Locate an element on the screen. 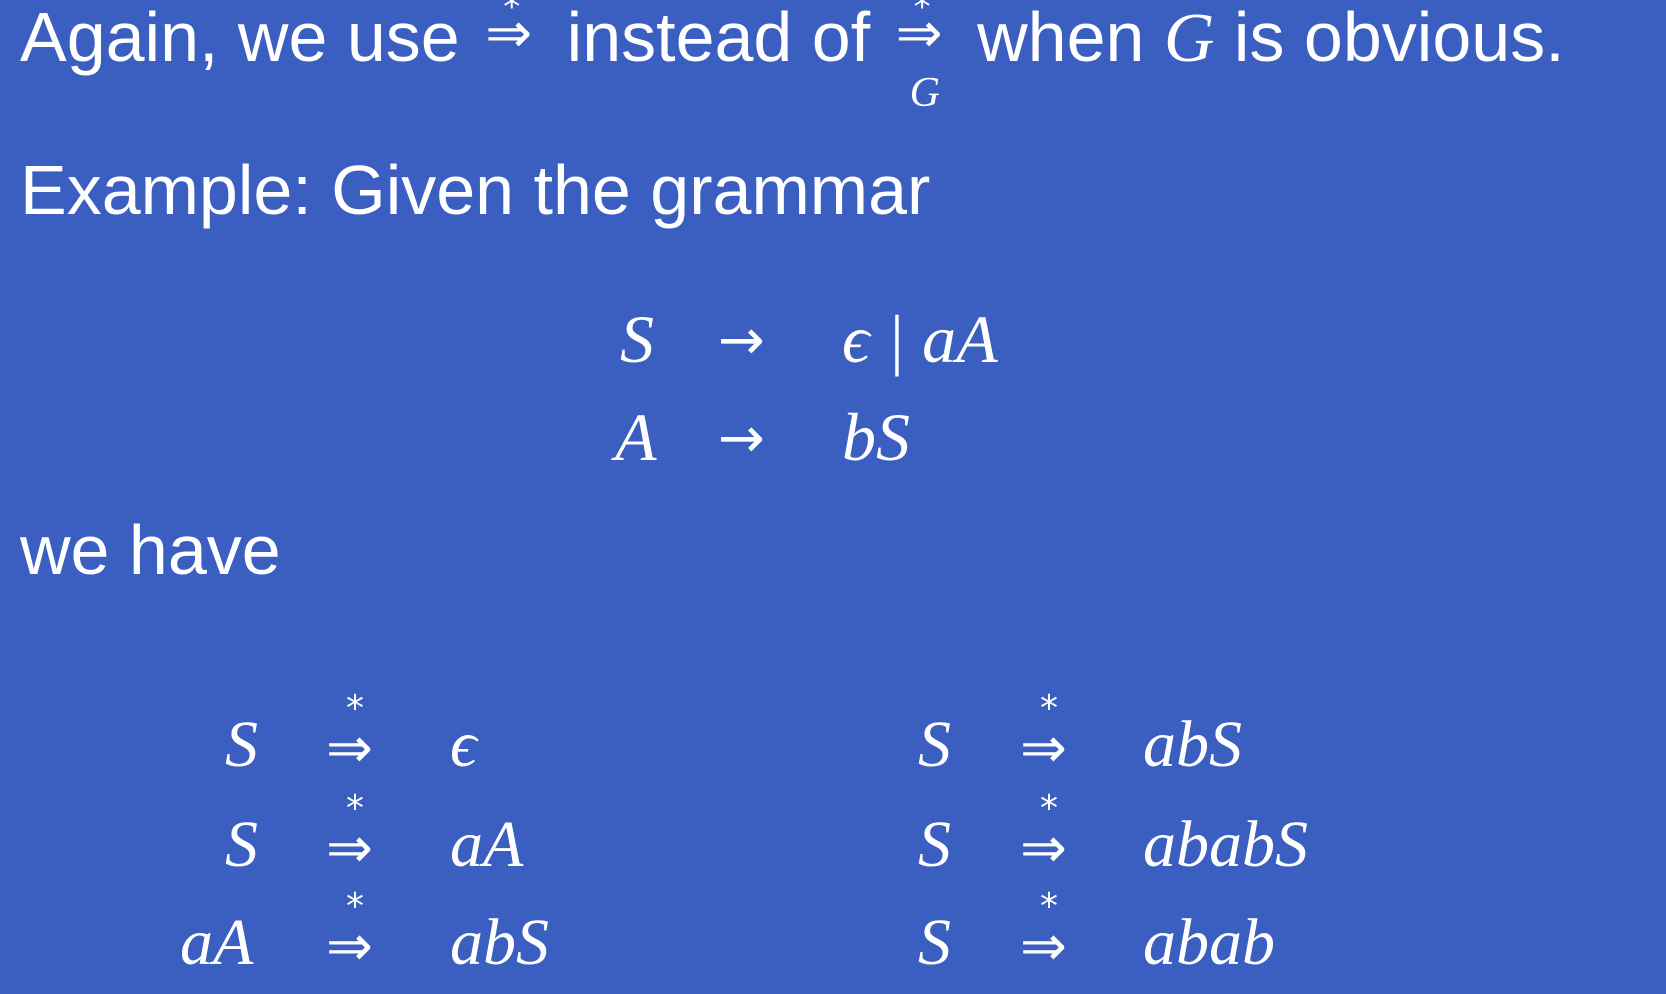  intro-text-2: instead of is located at coordinates (718, 38).